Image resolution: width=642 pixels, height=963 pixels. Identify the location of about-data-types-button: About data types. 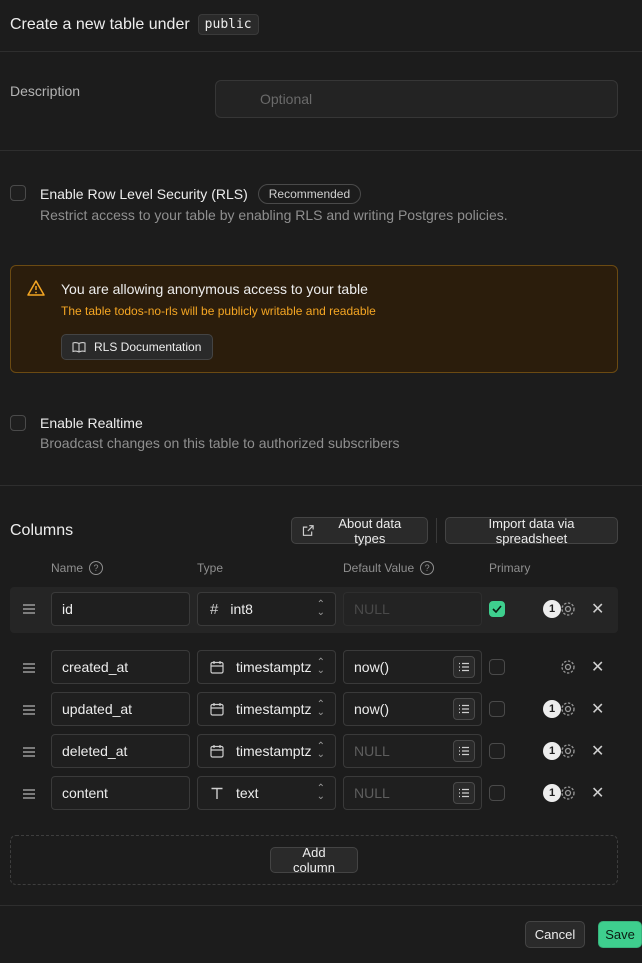
(359, 530).